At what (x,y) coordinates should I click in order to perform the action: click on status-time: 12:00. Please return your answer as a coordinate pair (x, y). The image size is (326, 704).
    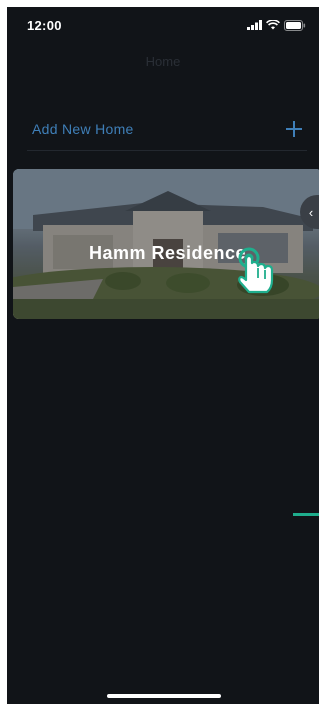
    Looking at the image, I should click on (44, 25).